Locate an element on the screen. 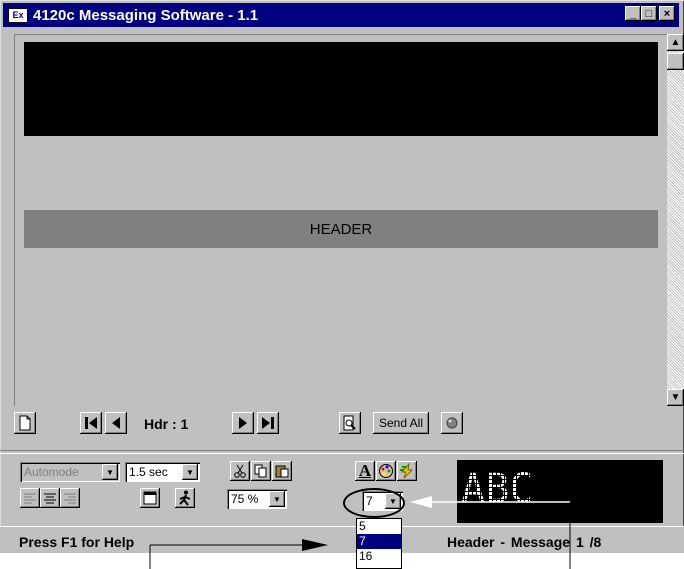  formatting-toolbar: Automode ▼ 1.5 sec ▼ A 75 % ▼ 7 ▼ is located at coordinates (244, 488).